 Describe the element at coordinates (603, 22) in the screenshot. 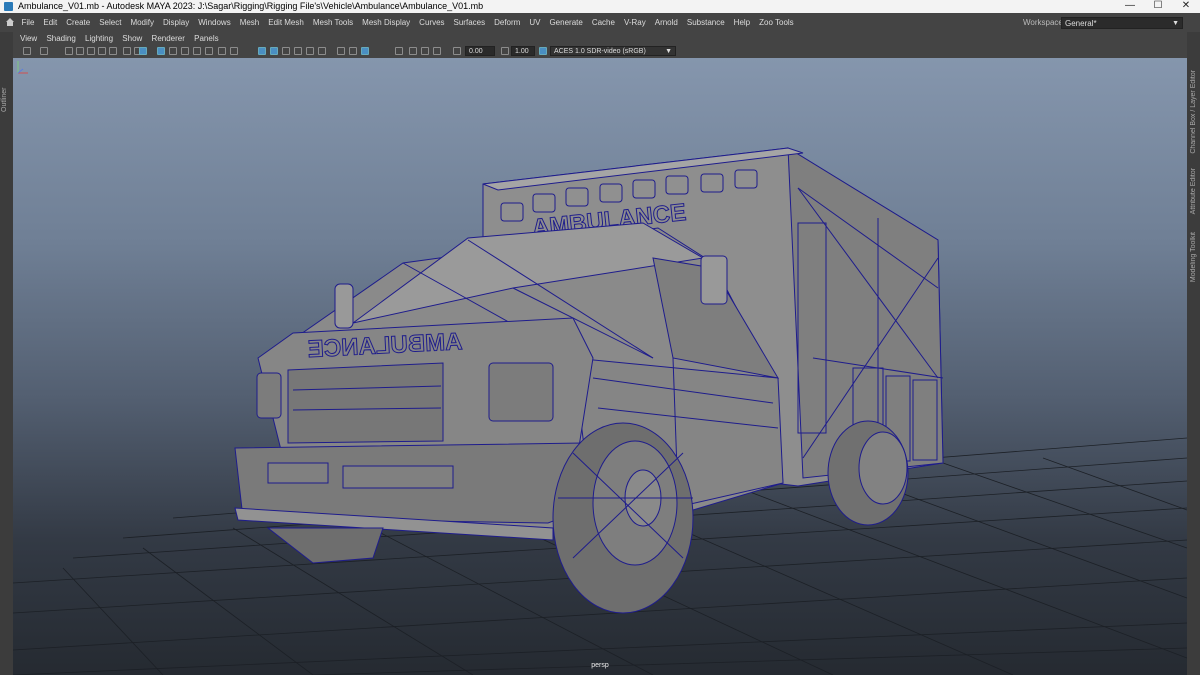

I see `menu-cache: Cache` at that location.